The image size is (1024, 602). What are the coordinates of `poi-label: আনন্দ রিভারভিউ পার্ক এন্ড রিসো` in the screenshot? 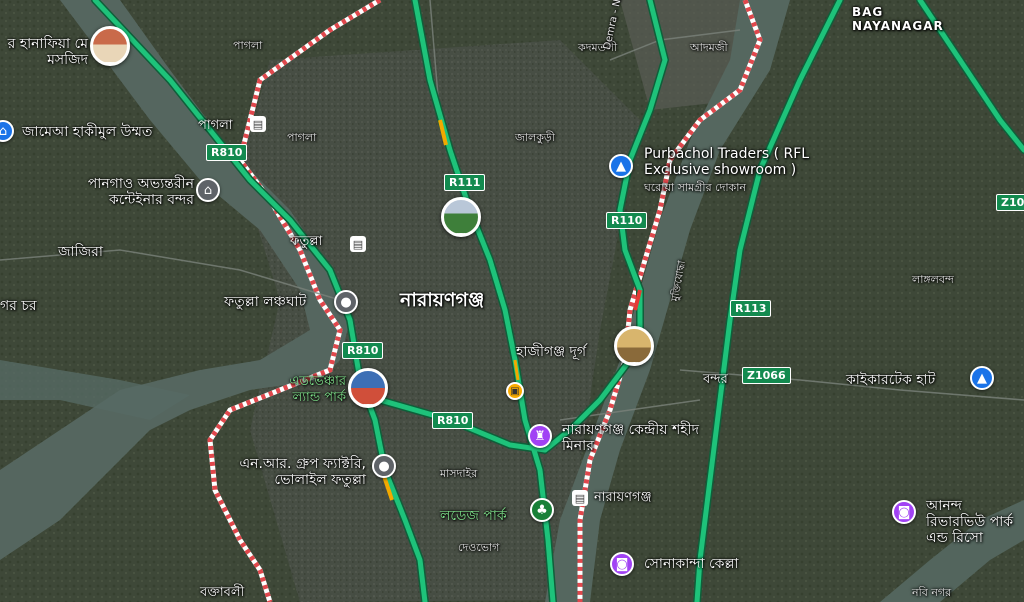 It's located at (974, 522).